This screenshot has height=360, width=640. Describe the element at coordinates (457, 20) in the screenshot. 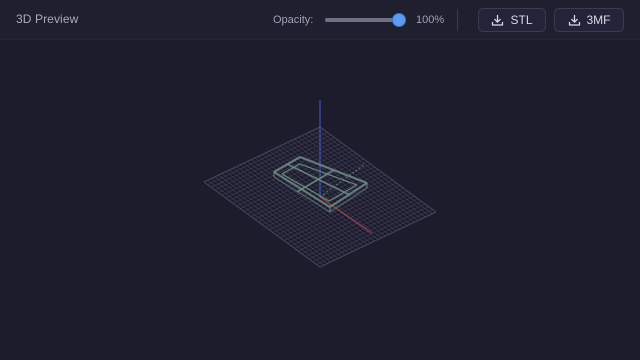

I see `toolbar-divider` at that location.